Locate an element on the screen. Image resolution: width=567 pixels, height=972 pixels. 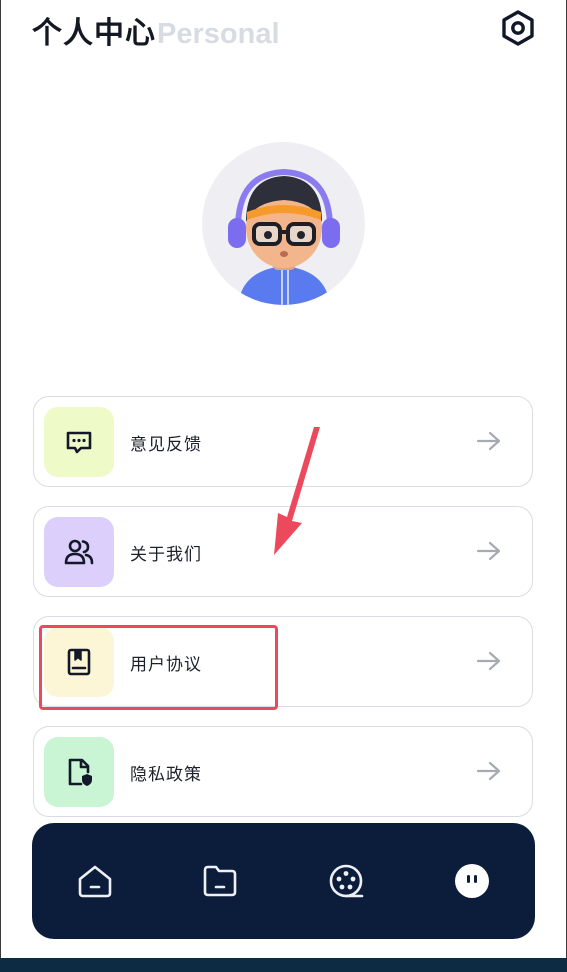
file-shield-icon is located at coordinates (80, 772).